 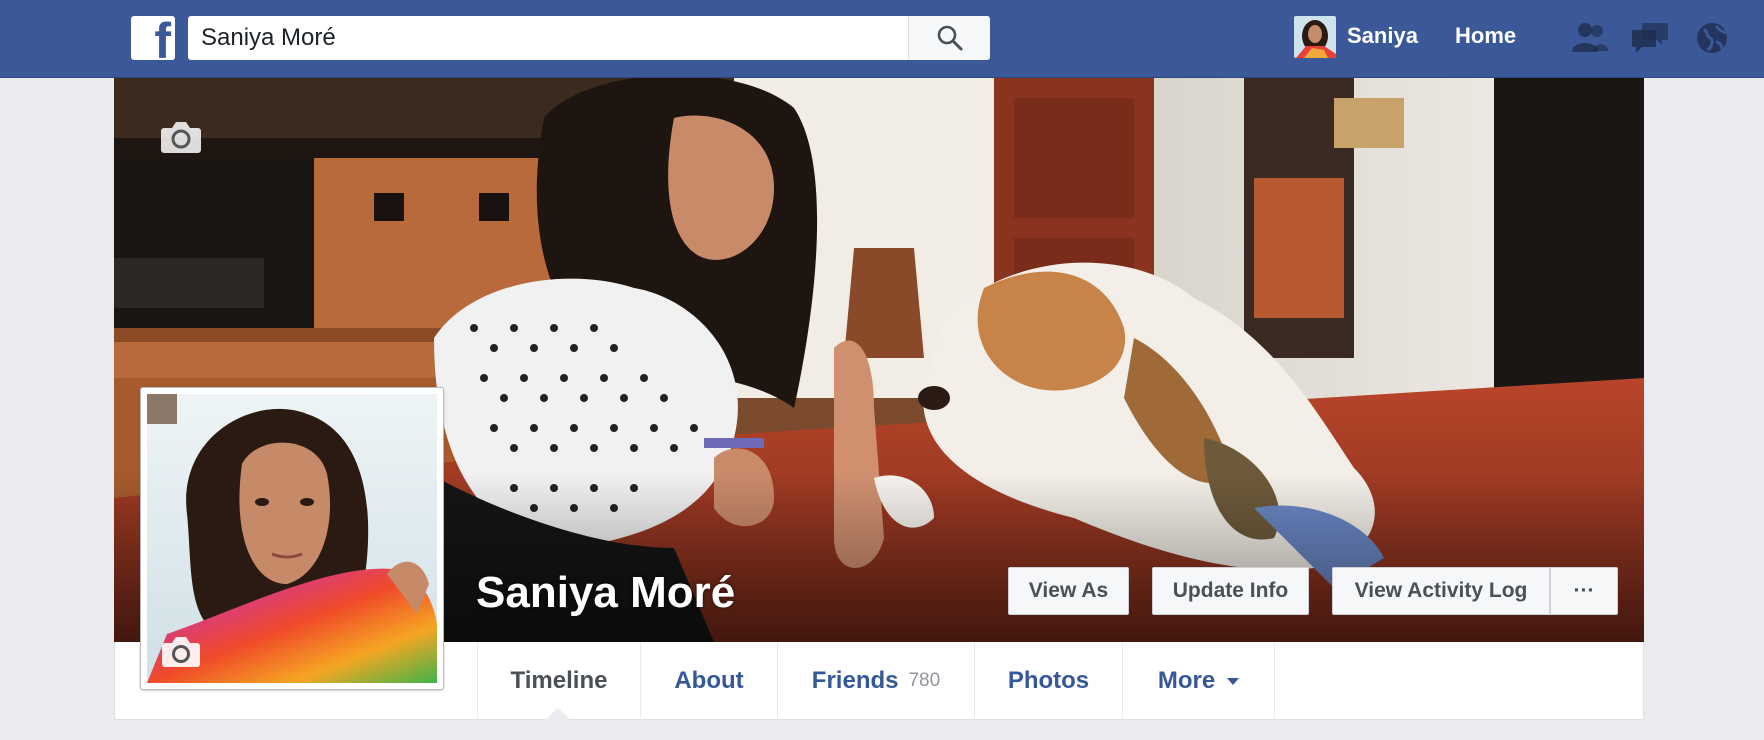 I want to click on tab-friends: Friends 780, so click(x=876, y=681).